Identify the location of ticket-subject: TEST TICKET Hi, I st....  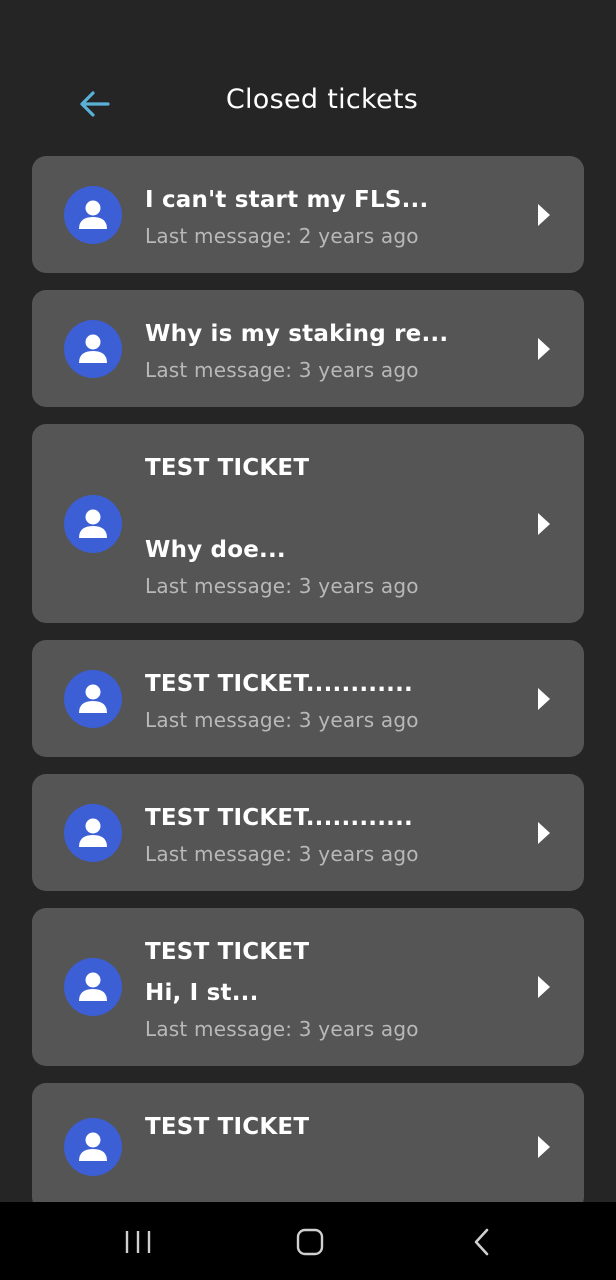
(227, 972).